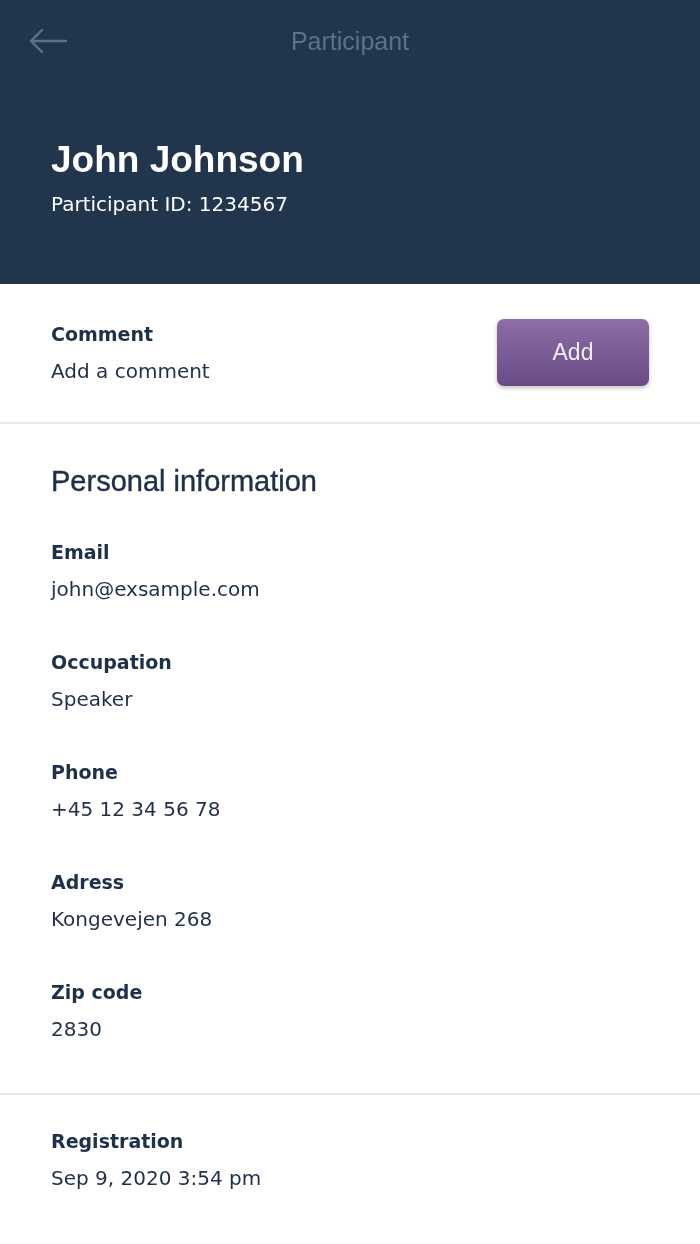 The height and width of the screenshot is (1244, 700). What do you see at coordinates (103, 334) in the screenshot?
I see `field-label: Comment` at bounding box center [103, 334].